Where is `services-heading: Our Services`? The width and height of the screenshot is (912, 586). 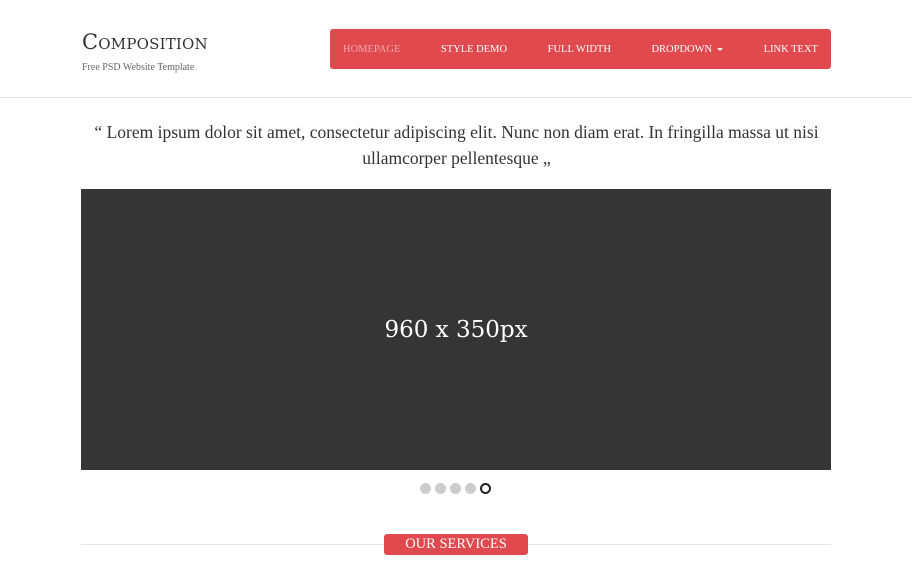
services-heading: Our Services is located at coordinates (456, 544).